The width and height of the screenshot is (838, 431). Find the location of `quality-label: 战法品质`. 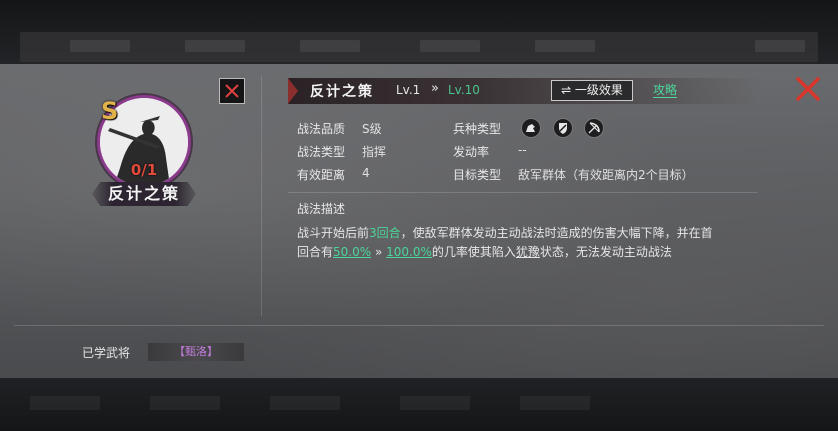

quality-label: 战法品质 is located at coordinates (321, 129).